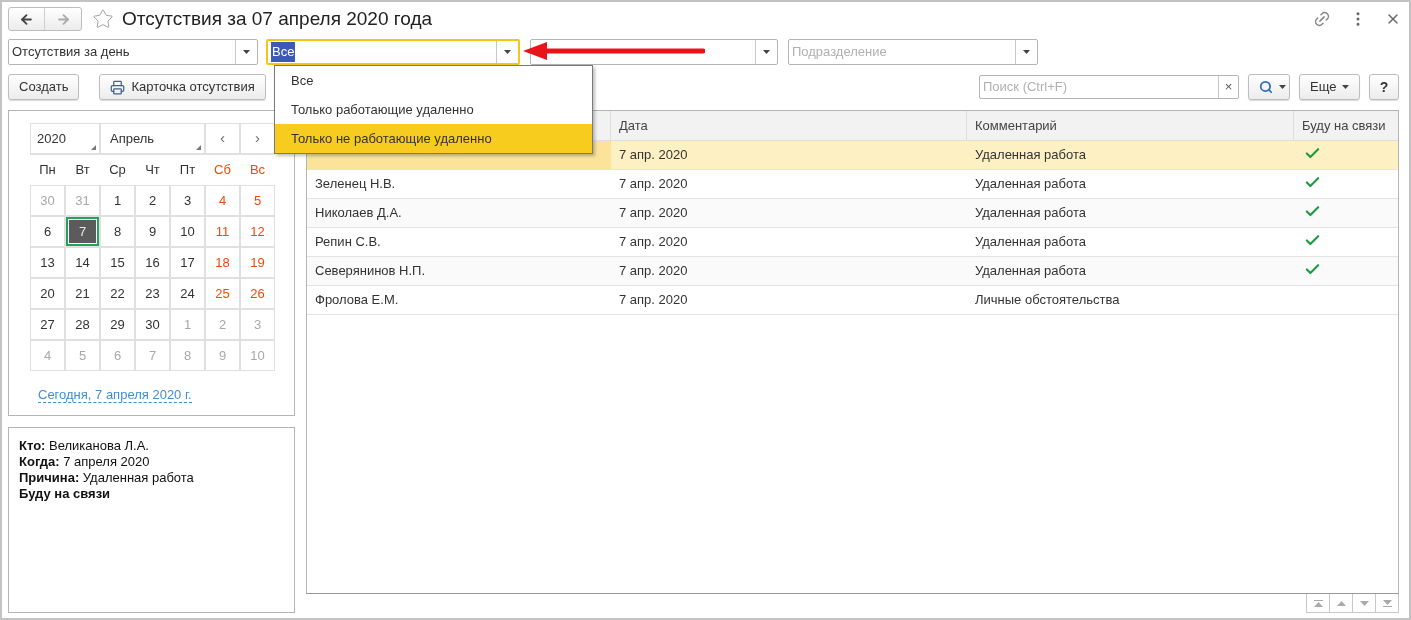  What do you see at coordinates (257, 293) in the screenshot?
I see `calendar-day: 26` at bounding box center [257, 293].